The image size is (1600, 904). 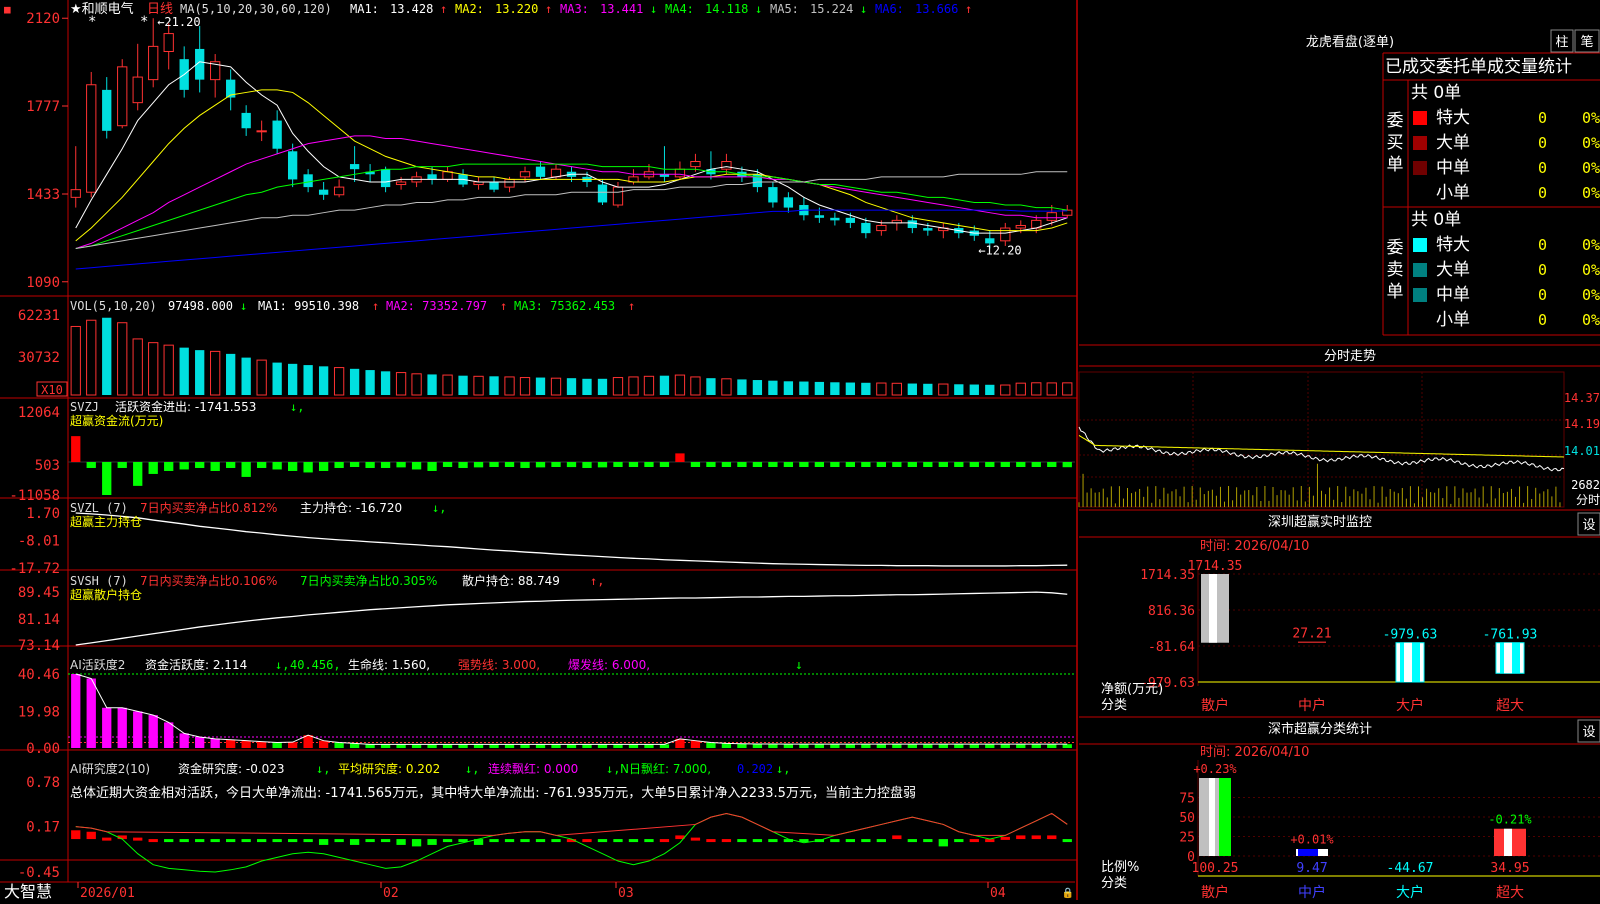 What do you see at coordinates (39, 542) in the screenshot?
I see `y-tick-label: -8.01` at bounding box center [39, 542].